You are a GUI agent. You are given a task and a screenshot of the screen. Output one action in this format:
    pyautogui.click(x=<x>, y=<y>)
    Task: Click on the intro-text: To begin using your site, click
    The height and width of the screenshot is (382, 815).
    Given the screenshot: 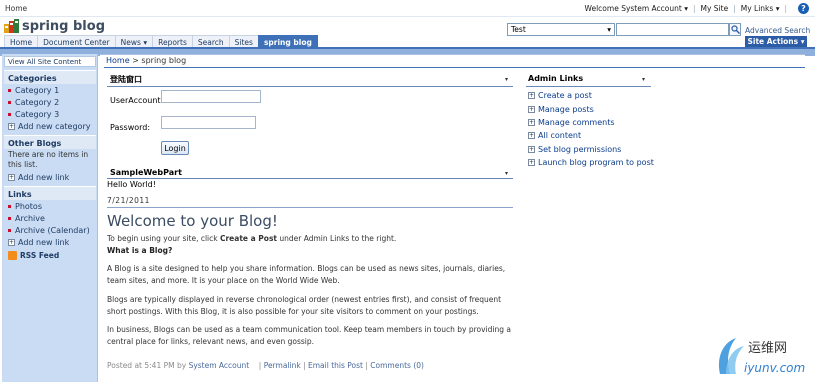 What is the action you would take?
    pyautogui.click(x=163, y=238)
    